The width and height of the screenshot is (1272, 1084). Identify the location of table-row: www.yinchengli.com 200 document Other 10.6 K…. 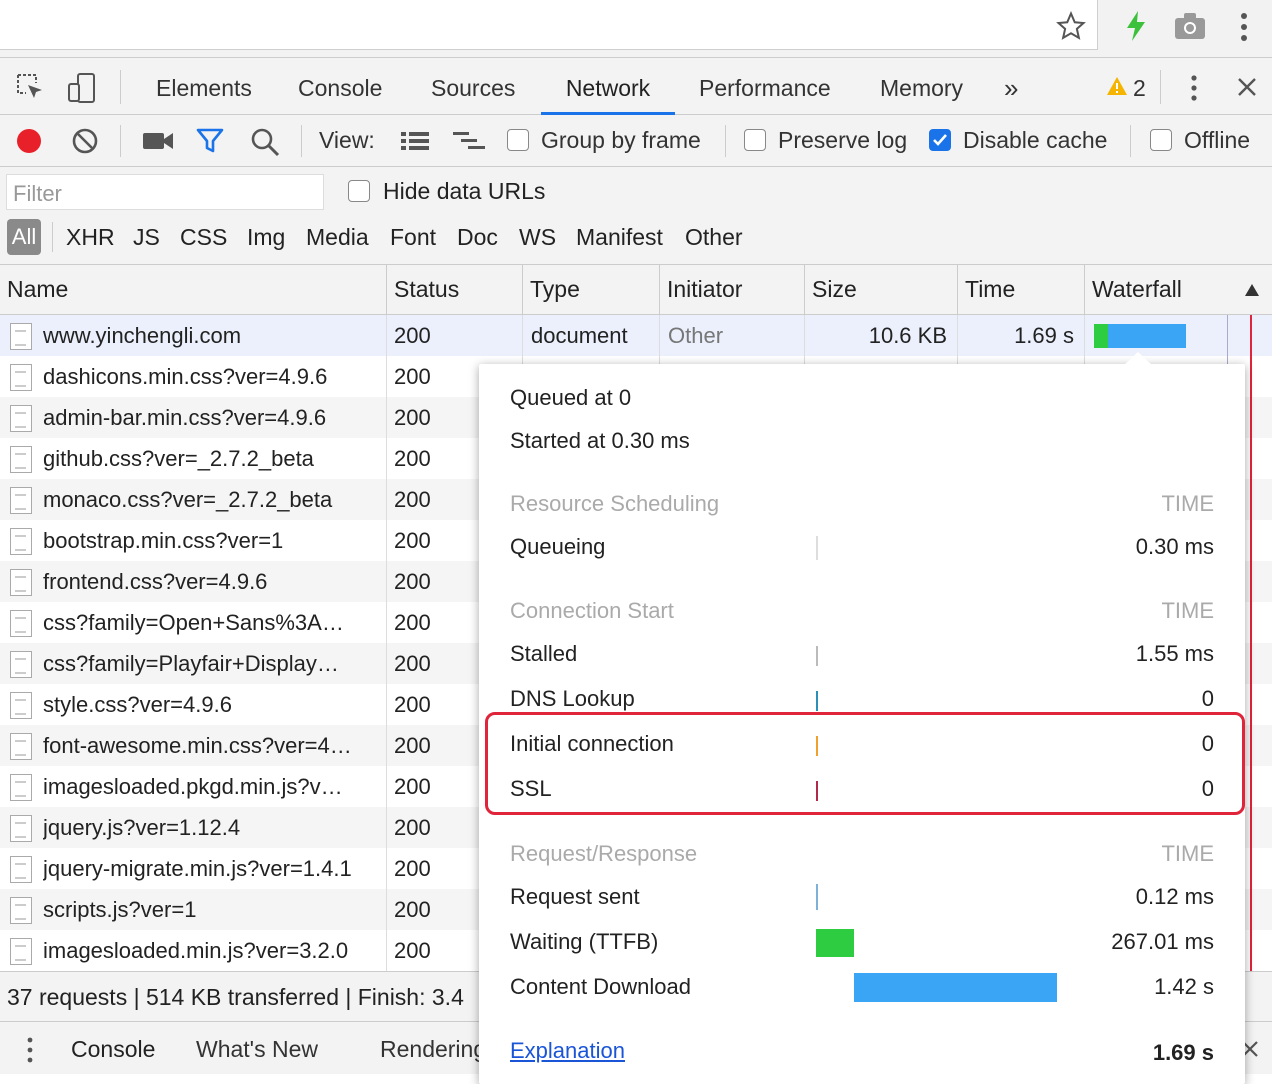
(636, 335).